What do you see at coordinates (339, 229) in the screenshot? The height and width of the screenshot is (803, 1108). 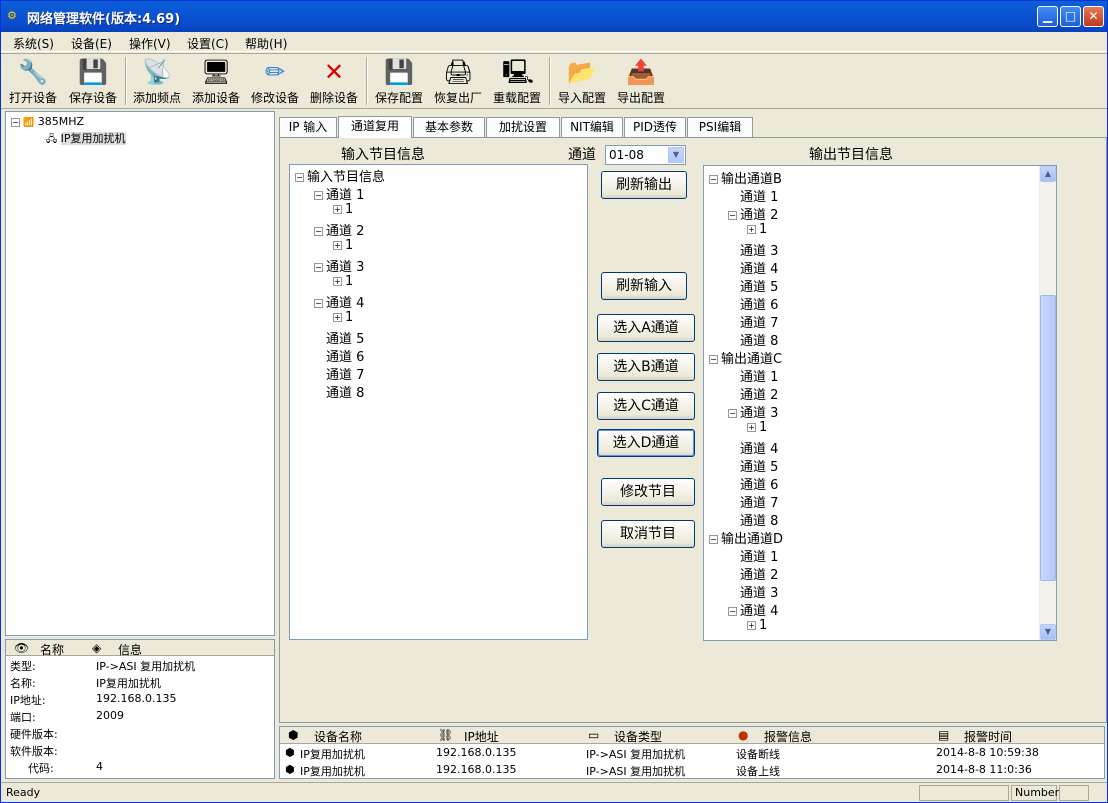 I see `input-tree-node: − 通道 2` at bounding box center [339, 229].